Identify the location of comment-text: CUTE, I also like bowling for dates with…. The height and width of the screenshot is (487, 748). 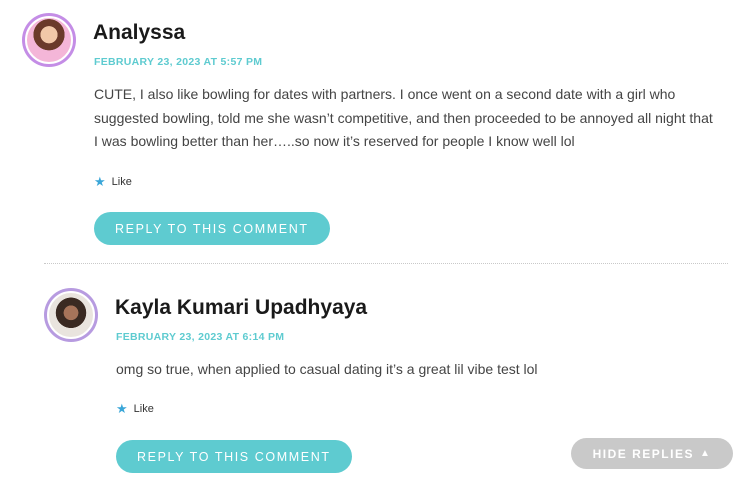
(403, 117).